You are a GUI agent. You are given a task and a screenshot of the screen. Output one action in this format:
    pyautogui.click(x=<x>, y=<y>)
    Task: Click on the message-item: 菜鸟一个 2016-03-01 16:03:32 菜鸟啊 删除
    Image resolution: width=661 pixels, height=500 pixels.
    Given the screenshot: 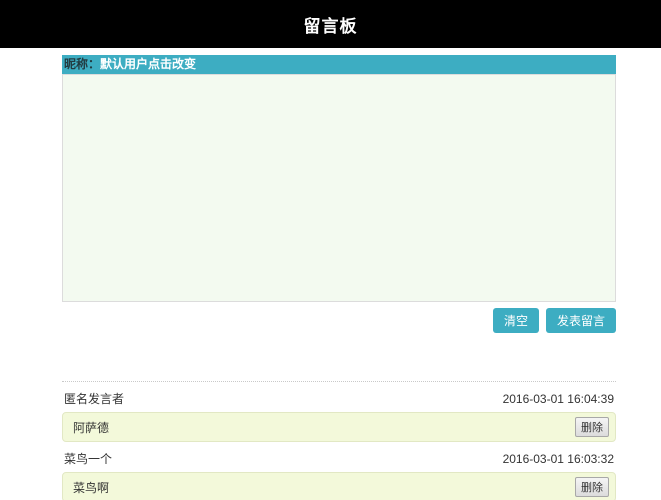 What is the action you would take?
    pyautogui.click(x=339, y=471)
    